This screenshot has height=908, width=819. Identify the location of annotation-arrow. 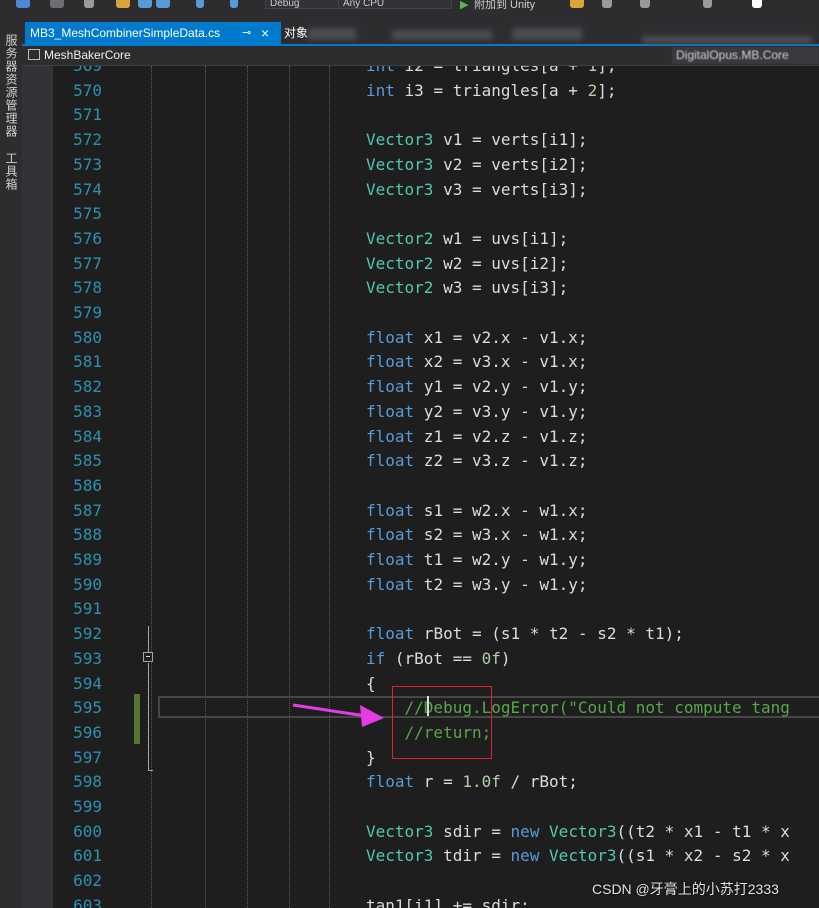
(338, 715).